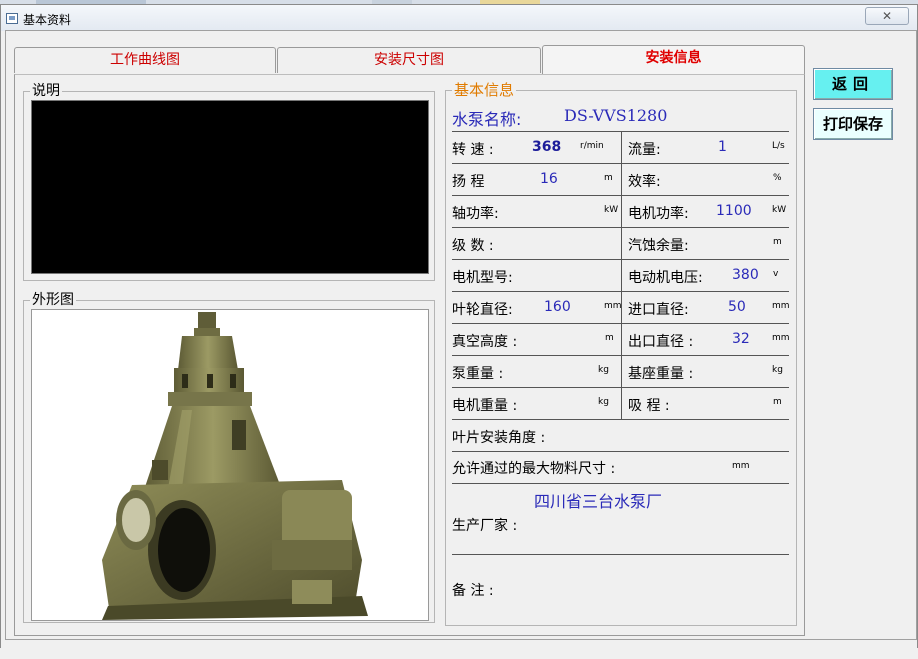 The height and width of the screenshot is (659, 918). Describe the element at coordinates (613, 306) in the screenshot. I see `impeller-diameter-unit: mm` at that location.